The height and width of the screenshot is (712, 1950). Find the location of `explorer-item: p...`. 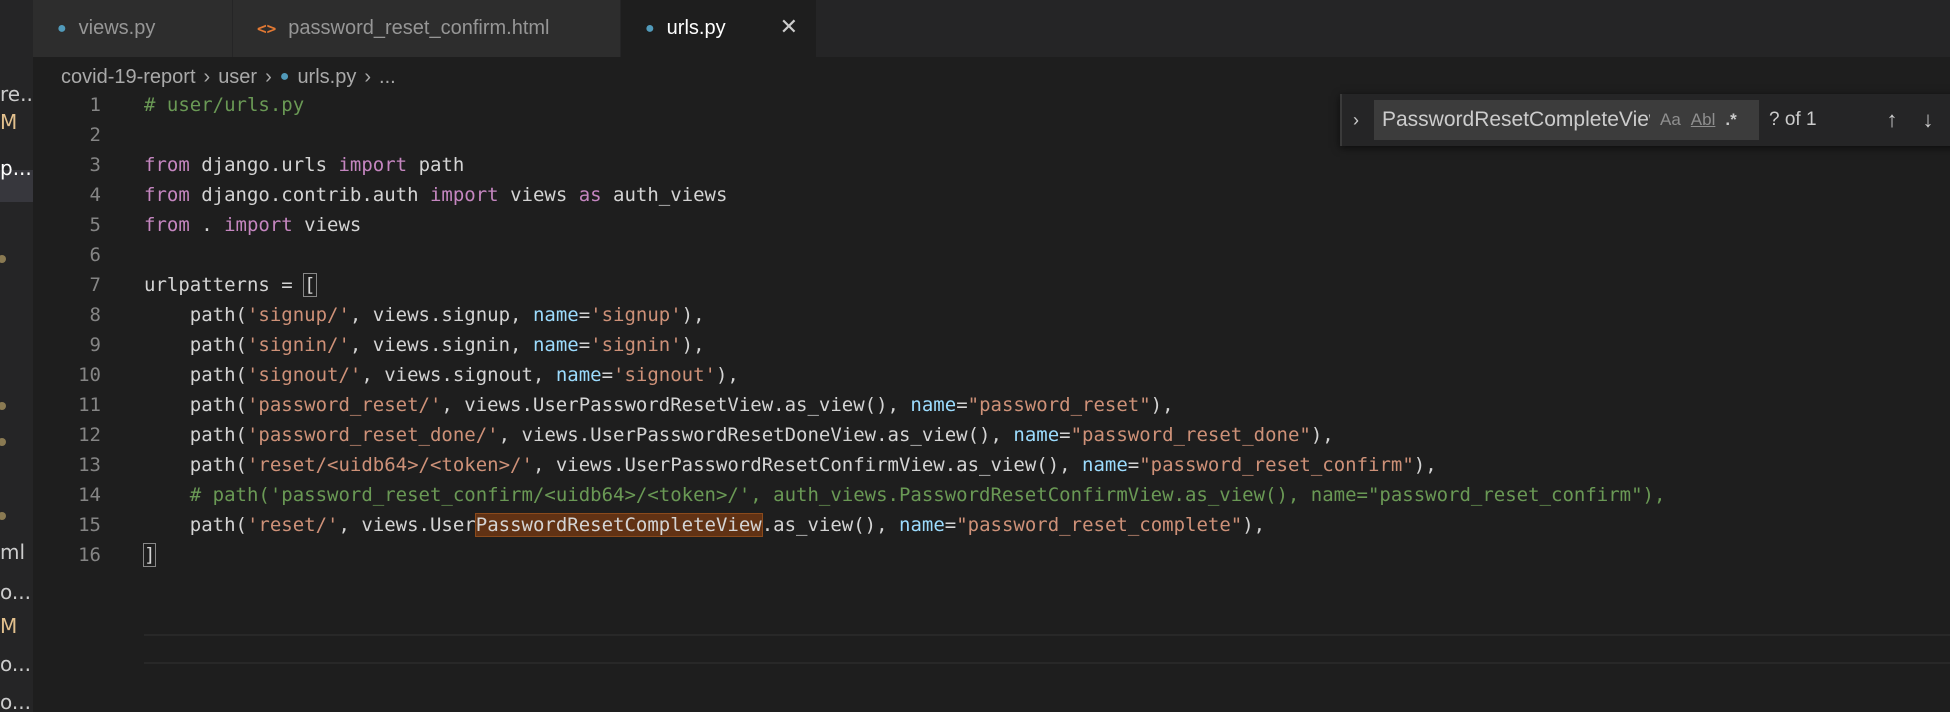

explorer-item: p... is located at coordinates (16, 168).